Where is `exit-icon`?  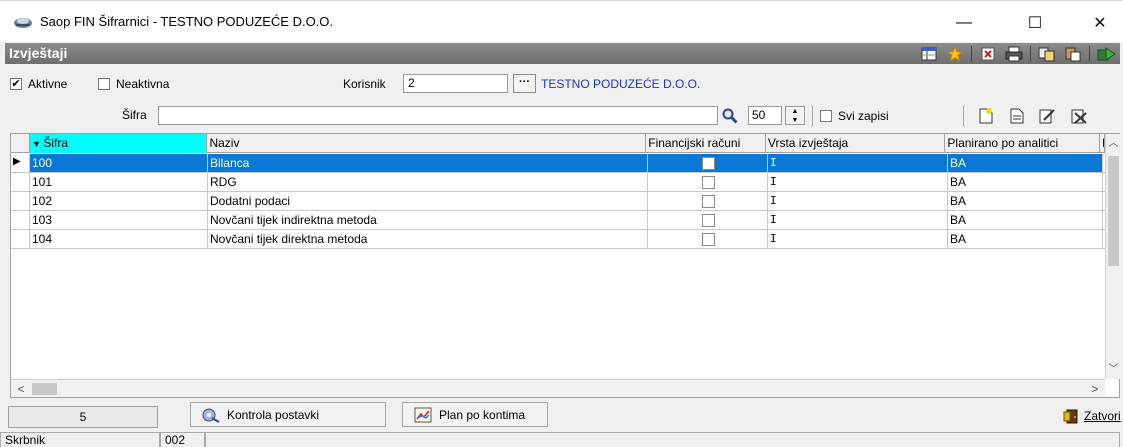 exit-icon is located at coordinates (1106, 54).